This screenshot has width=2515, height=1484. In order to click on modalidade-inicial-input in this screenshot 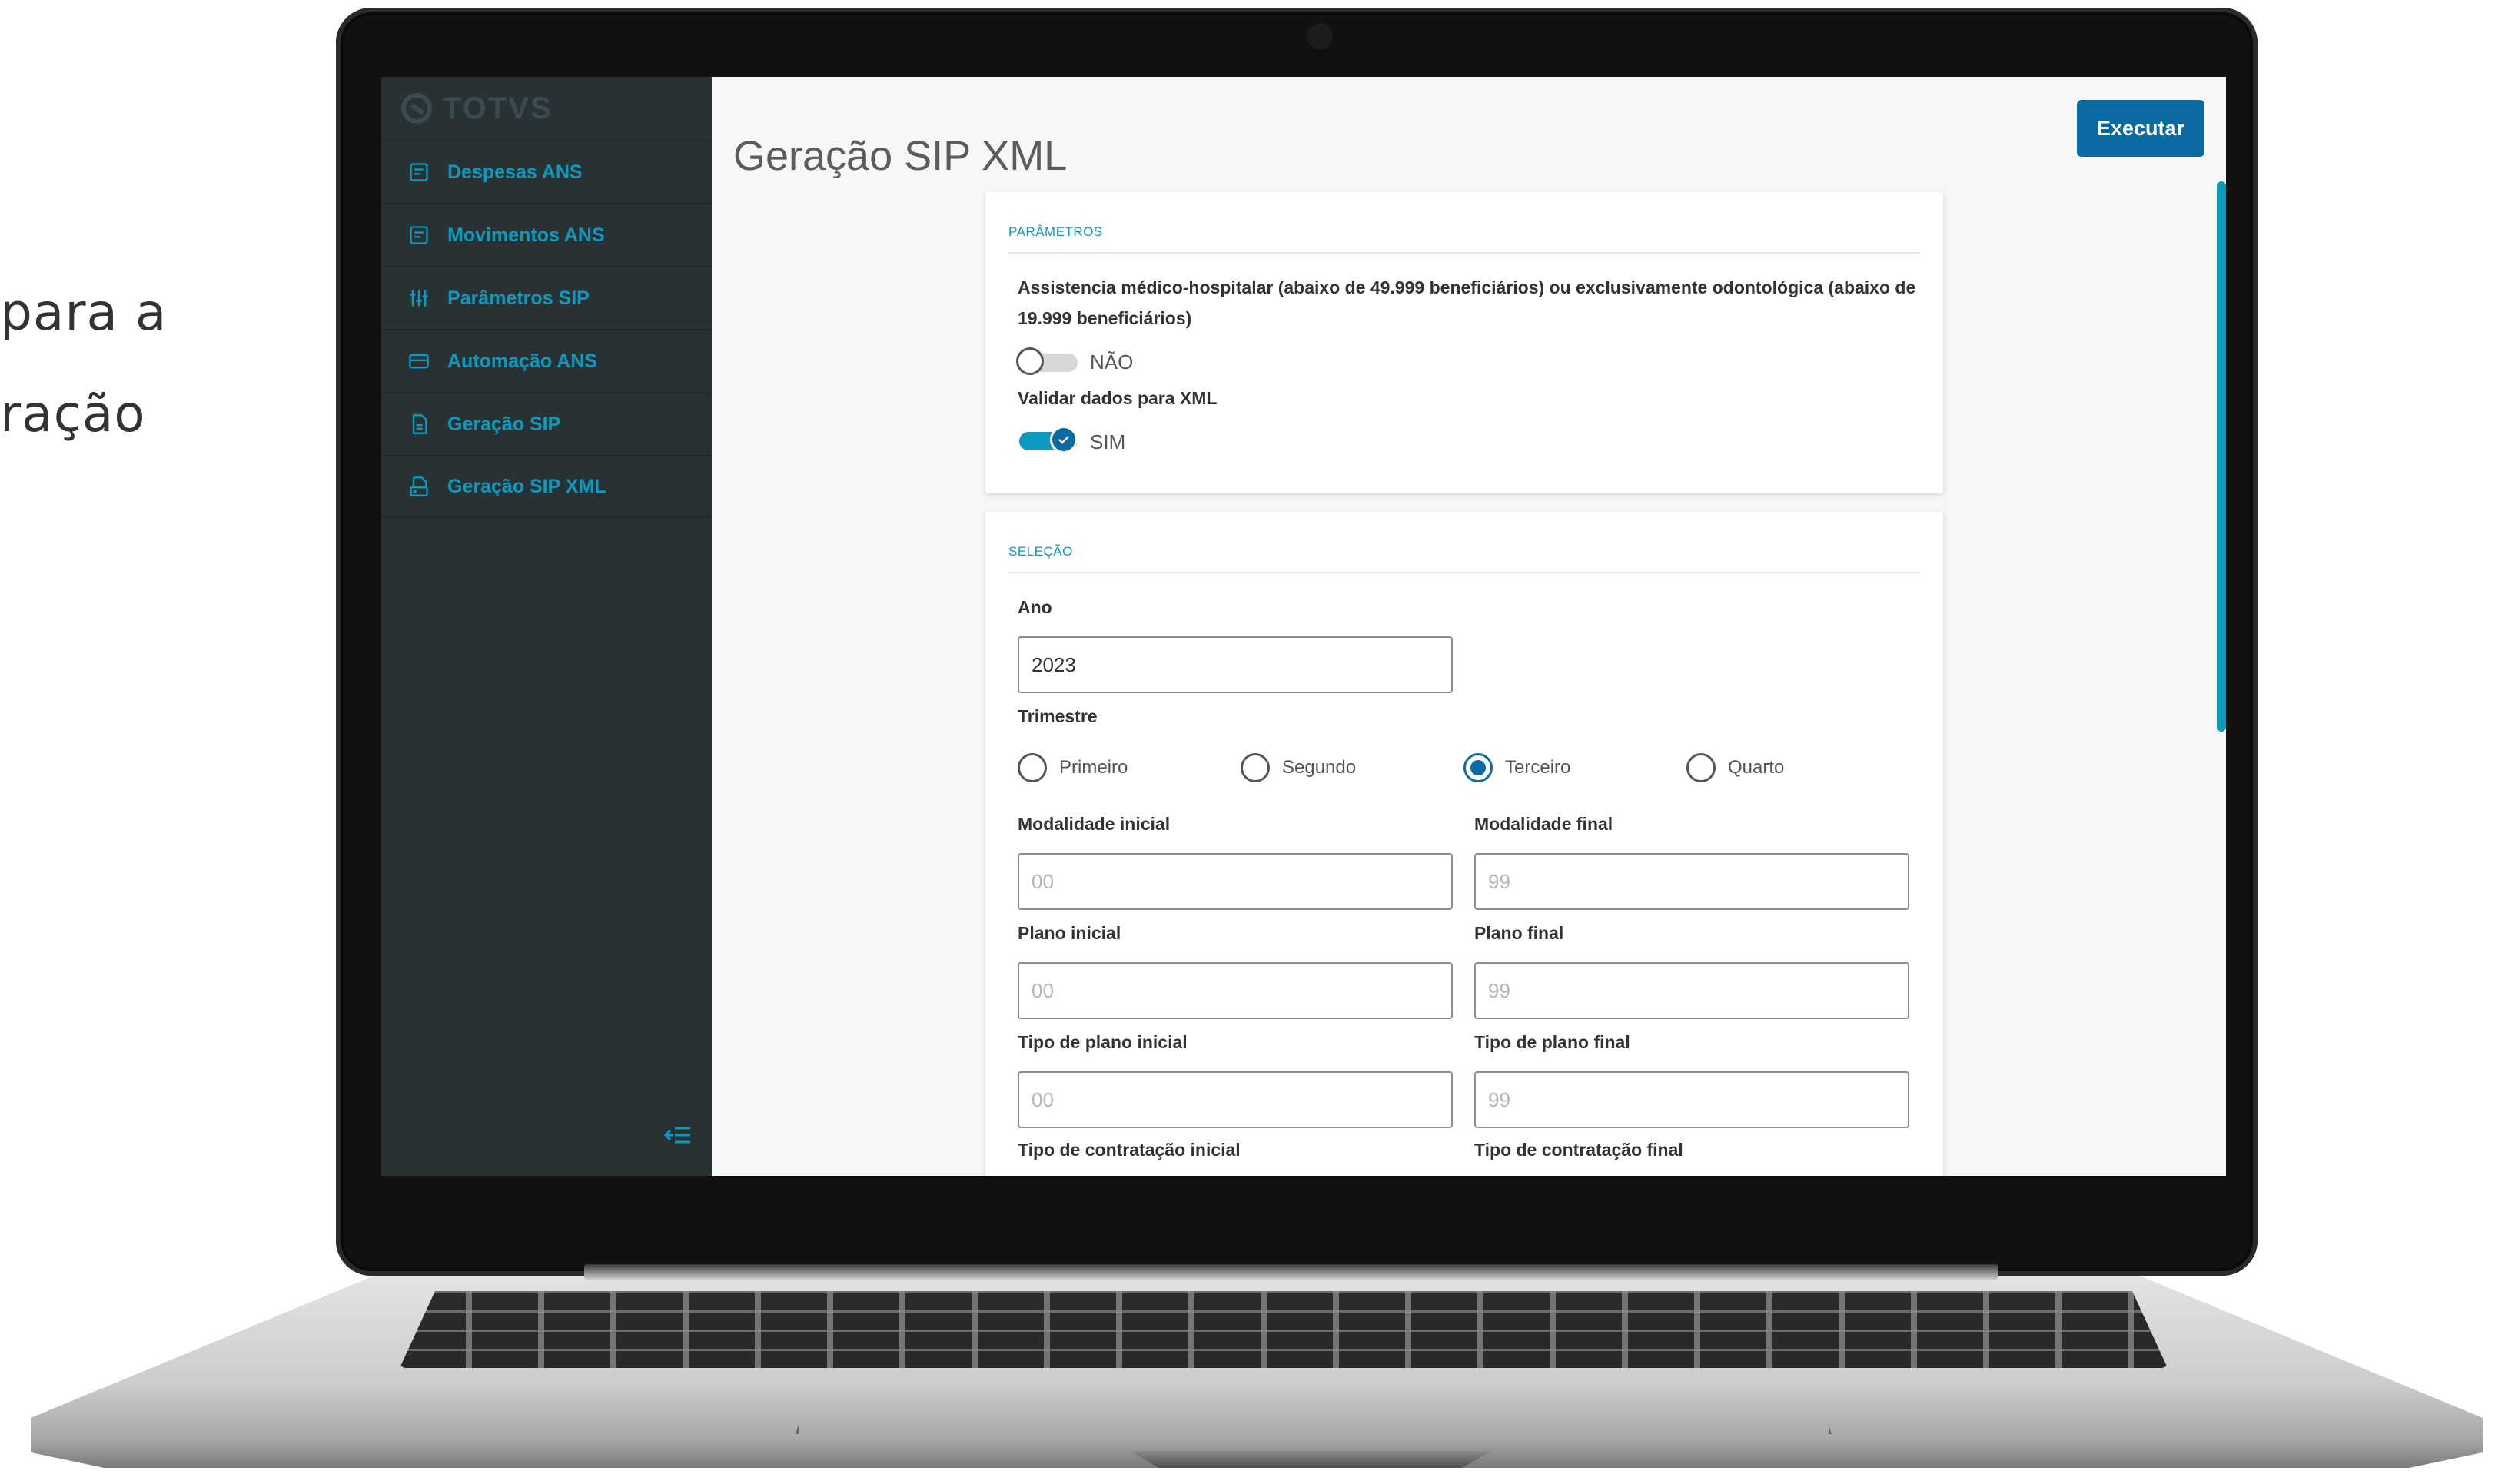, I will do `click(1235, 881)`.